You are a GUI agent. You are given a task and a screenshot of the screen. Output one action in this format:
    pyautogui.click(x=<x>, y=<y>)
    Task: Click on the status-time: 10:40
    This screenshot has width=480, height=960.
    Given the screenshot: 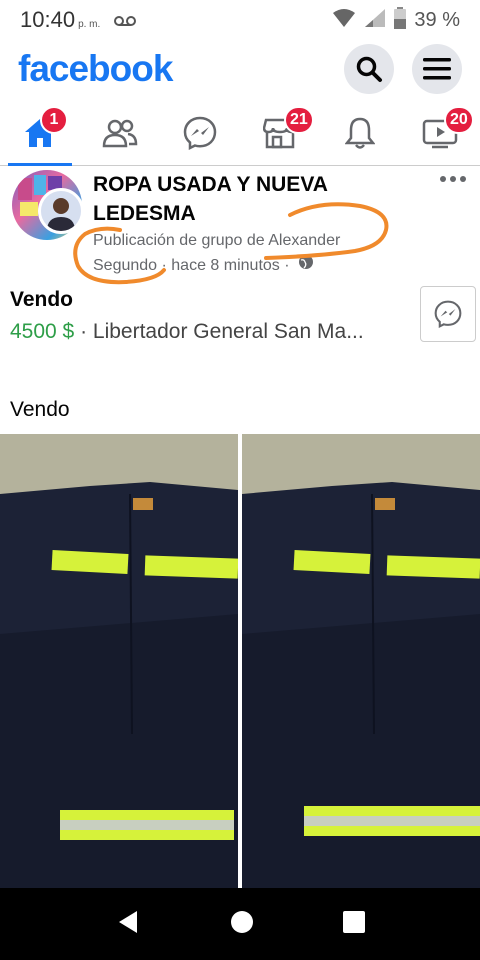 What is the action you would take?
    pyautogui.click(x=48, y=19)
    